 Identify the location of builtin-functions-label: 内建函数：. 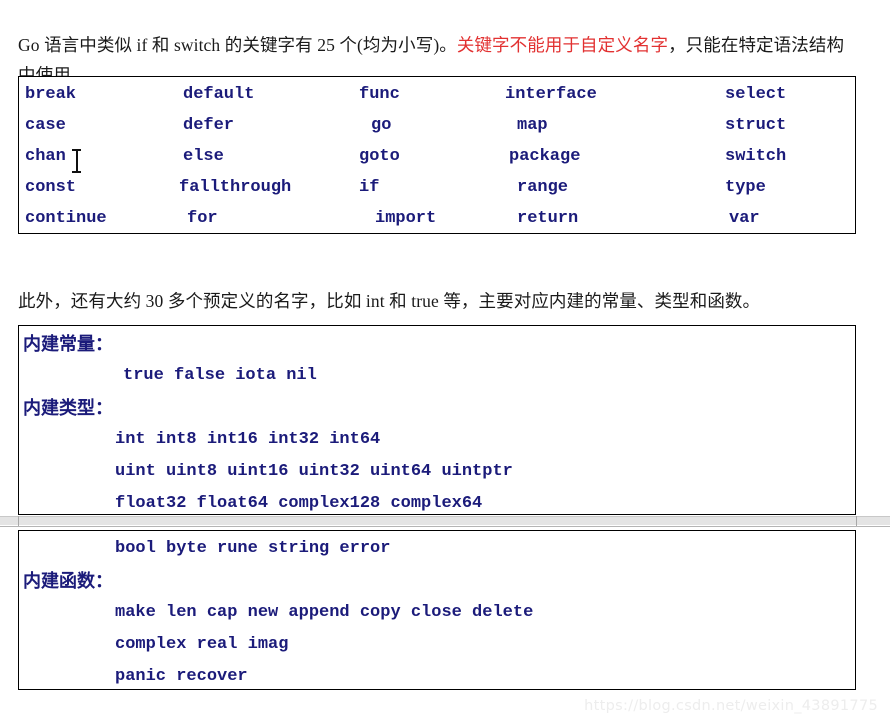
(68, 581).